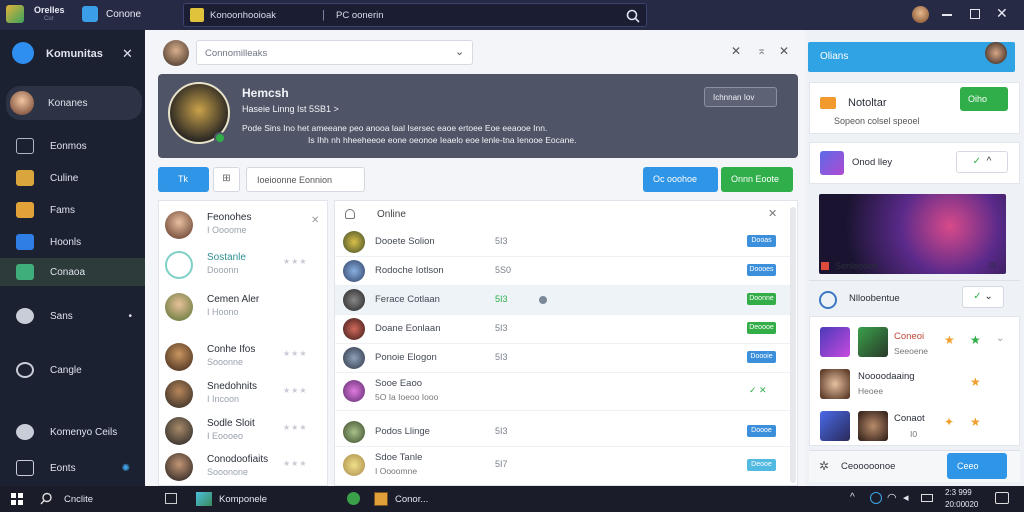 The image size is (1024, 512). What do you see at coordinates (927, 498) in the screenshot?
I see `battery-icon` at bounding box center [927, 498].